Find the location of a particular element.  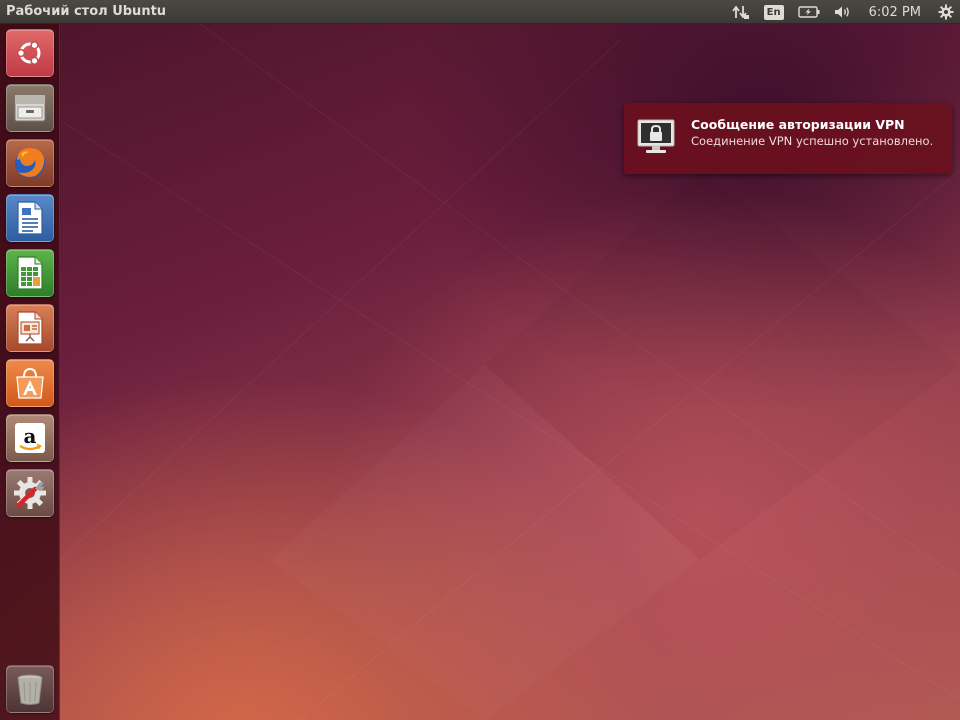

settings-wrench-icon is located at coordinates (30, 493).